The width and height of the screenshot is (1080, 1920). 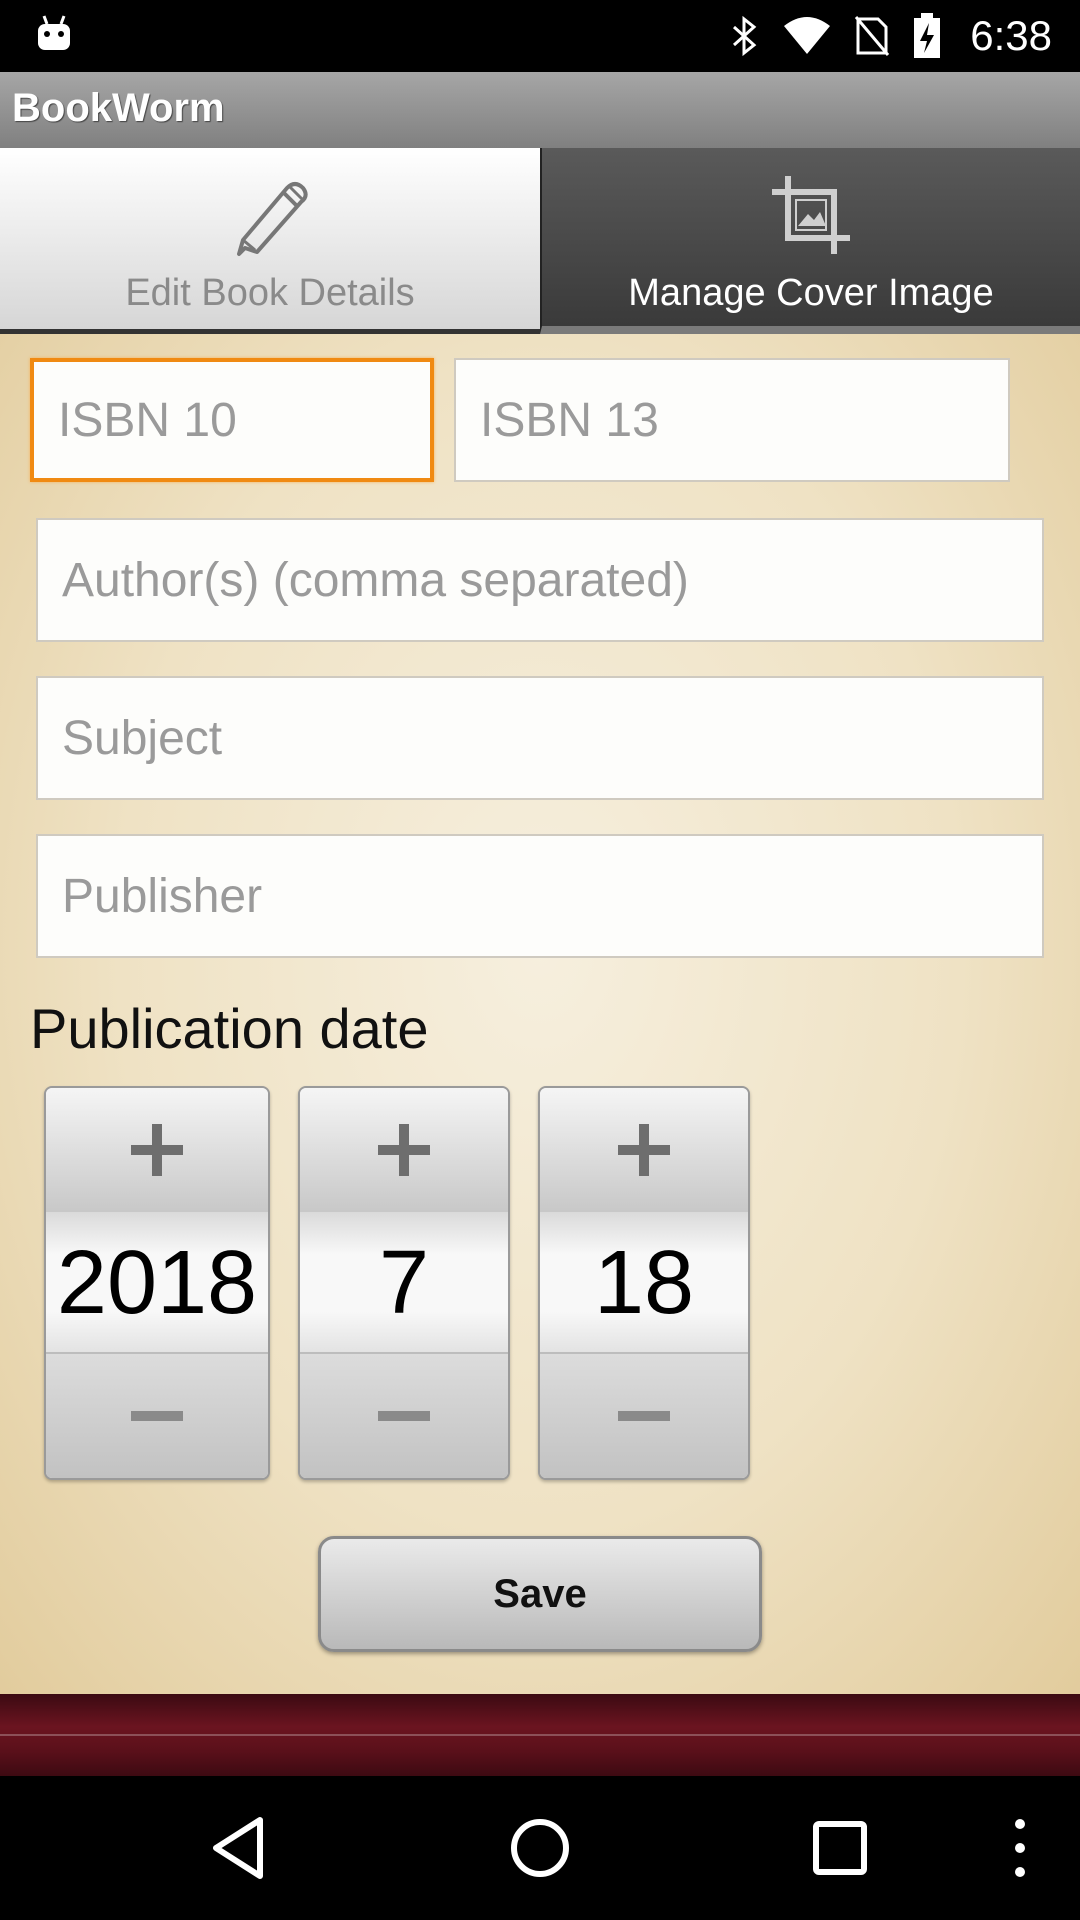 I want to click on menu-icon, so click(x=1020, y=1848).